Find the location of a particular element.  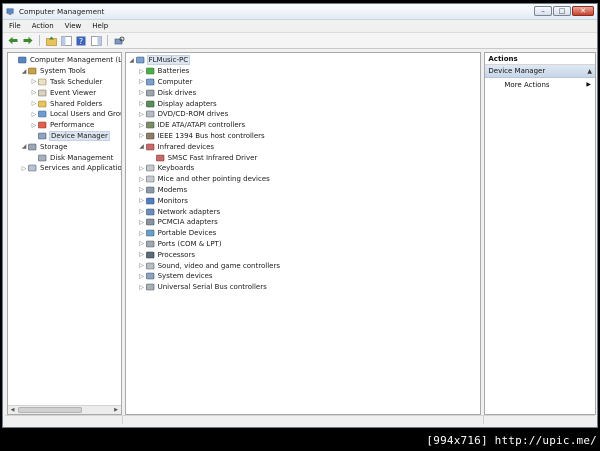

console-tree-item: Device Manager is located at coordinates (64, 136).